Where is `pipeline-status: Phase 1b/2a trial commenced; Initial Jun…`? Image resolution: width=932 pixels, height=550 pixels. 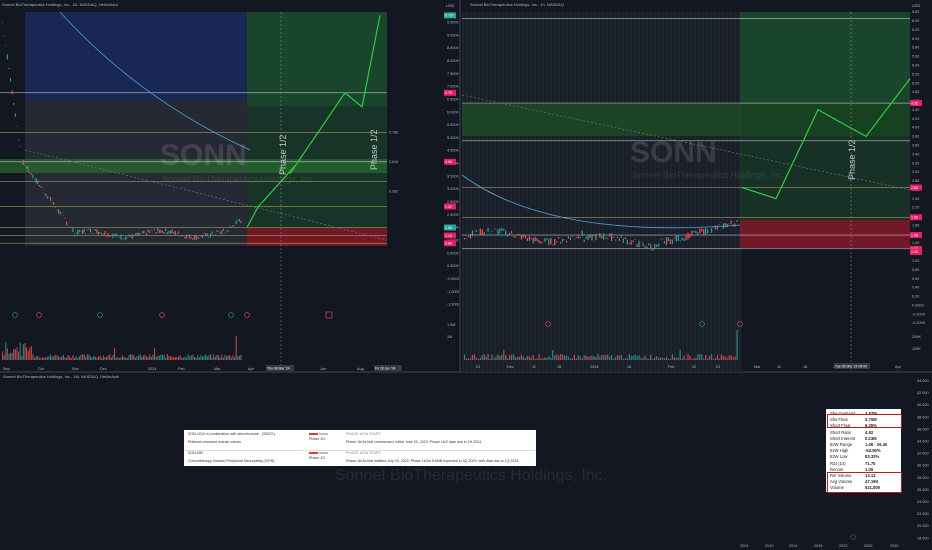
pipeline-status: Phase 1b/2a trial commenced; Initial Jun… is located at coordinates (414, 442).